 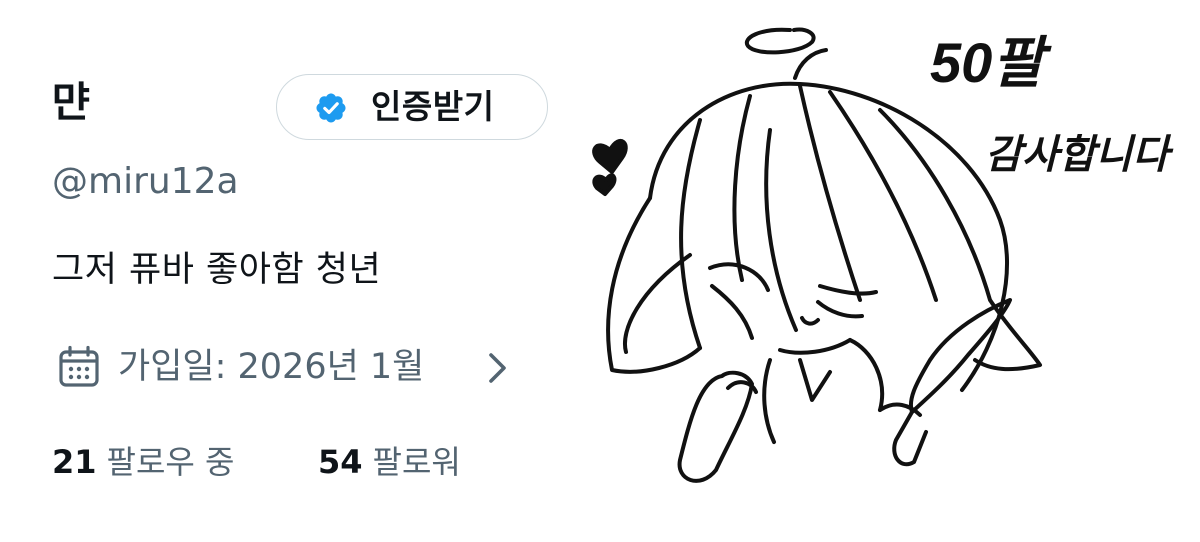 I want to click on followers-count-link: 54 팔로워, so click(x=389, y=462).